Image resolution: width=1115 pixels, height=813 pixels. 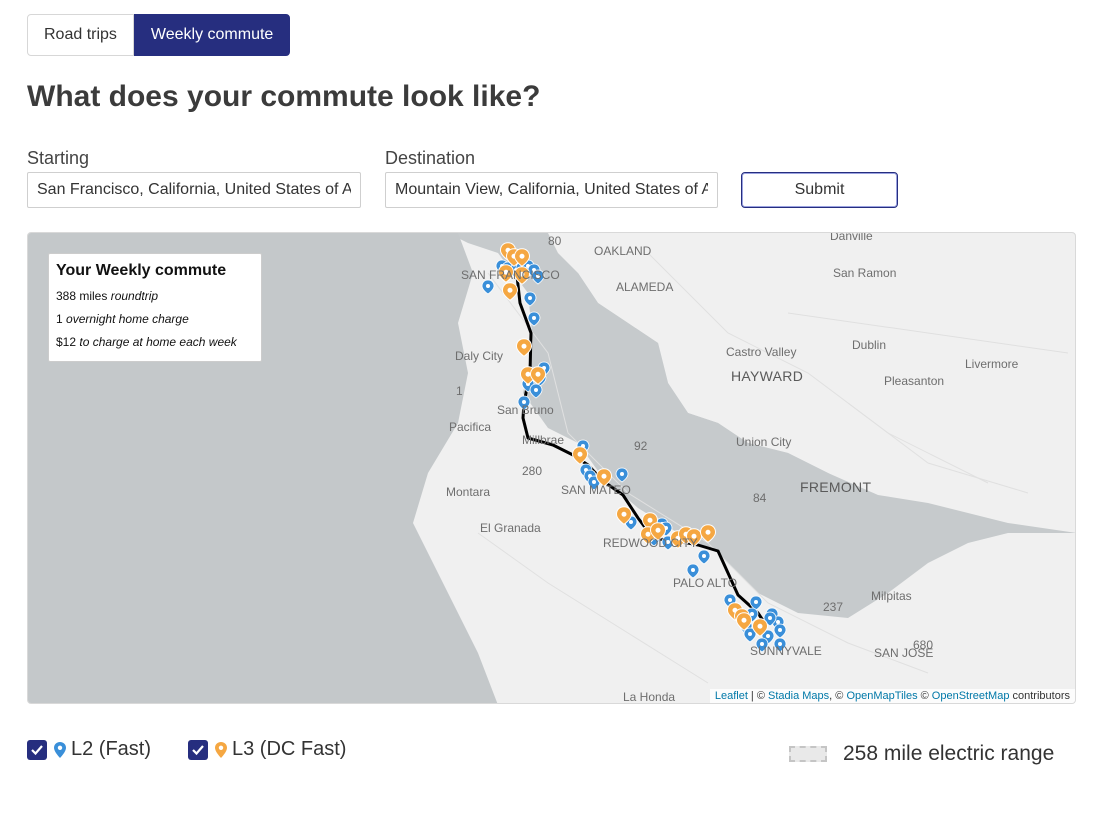 What do you see at coordinates (764, 442) in the screenshot?
I see `map-label-union-city: Union City` at bounding box center [764, 442].